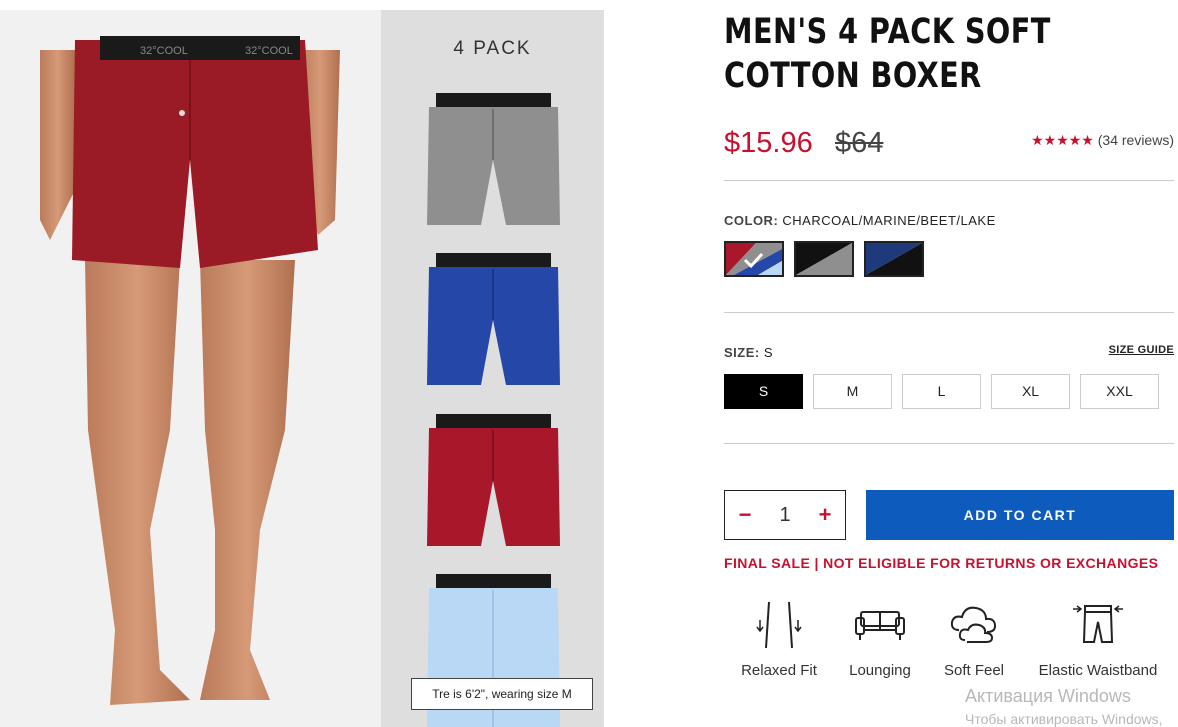 The height and width of the screenshot is (727, 1178). I want to click on waistband-logo-right: 32°COOL, so click(269, 51).